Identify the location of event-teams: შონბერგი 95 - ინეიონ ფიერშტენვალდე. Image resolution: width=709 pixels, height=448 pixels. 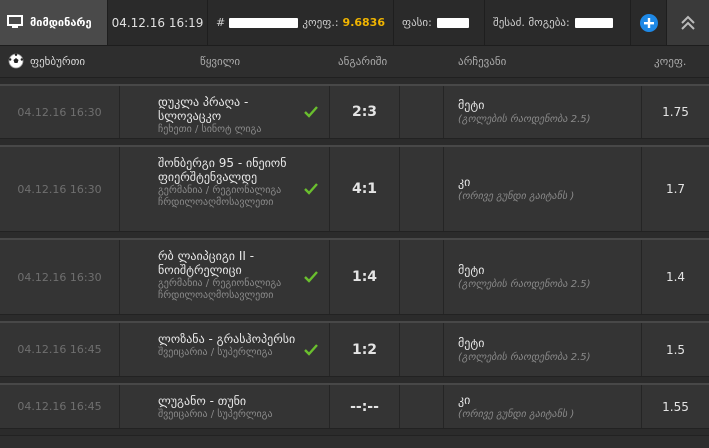
(222, 170).